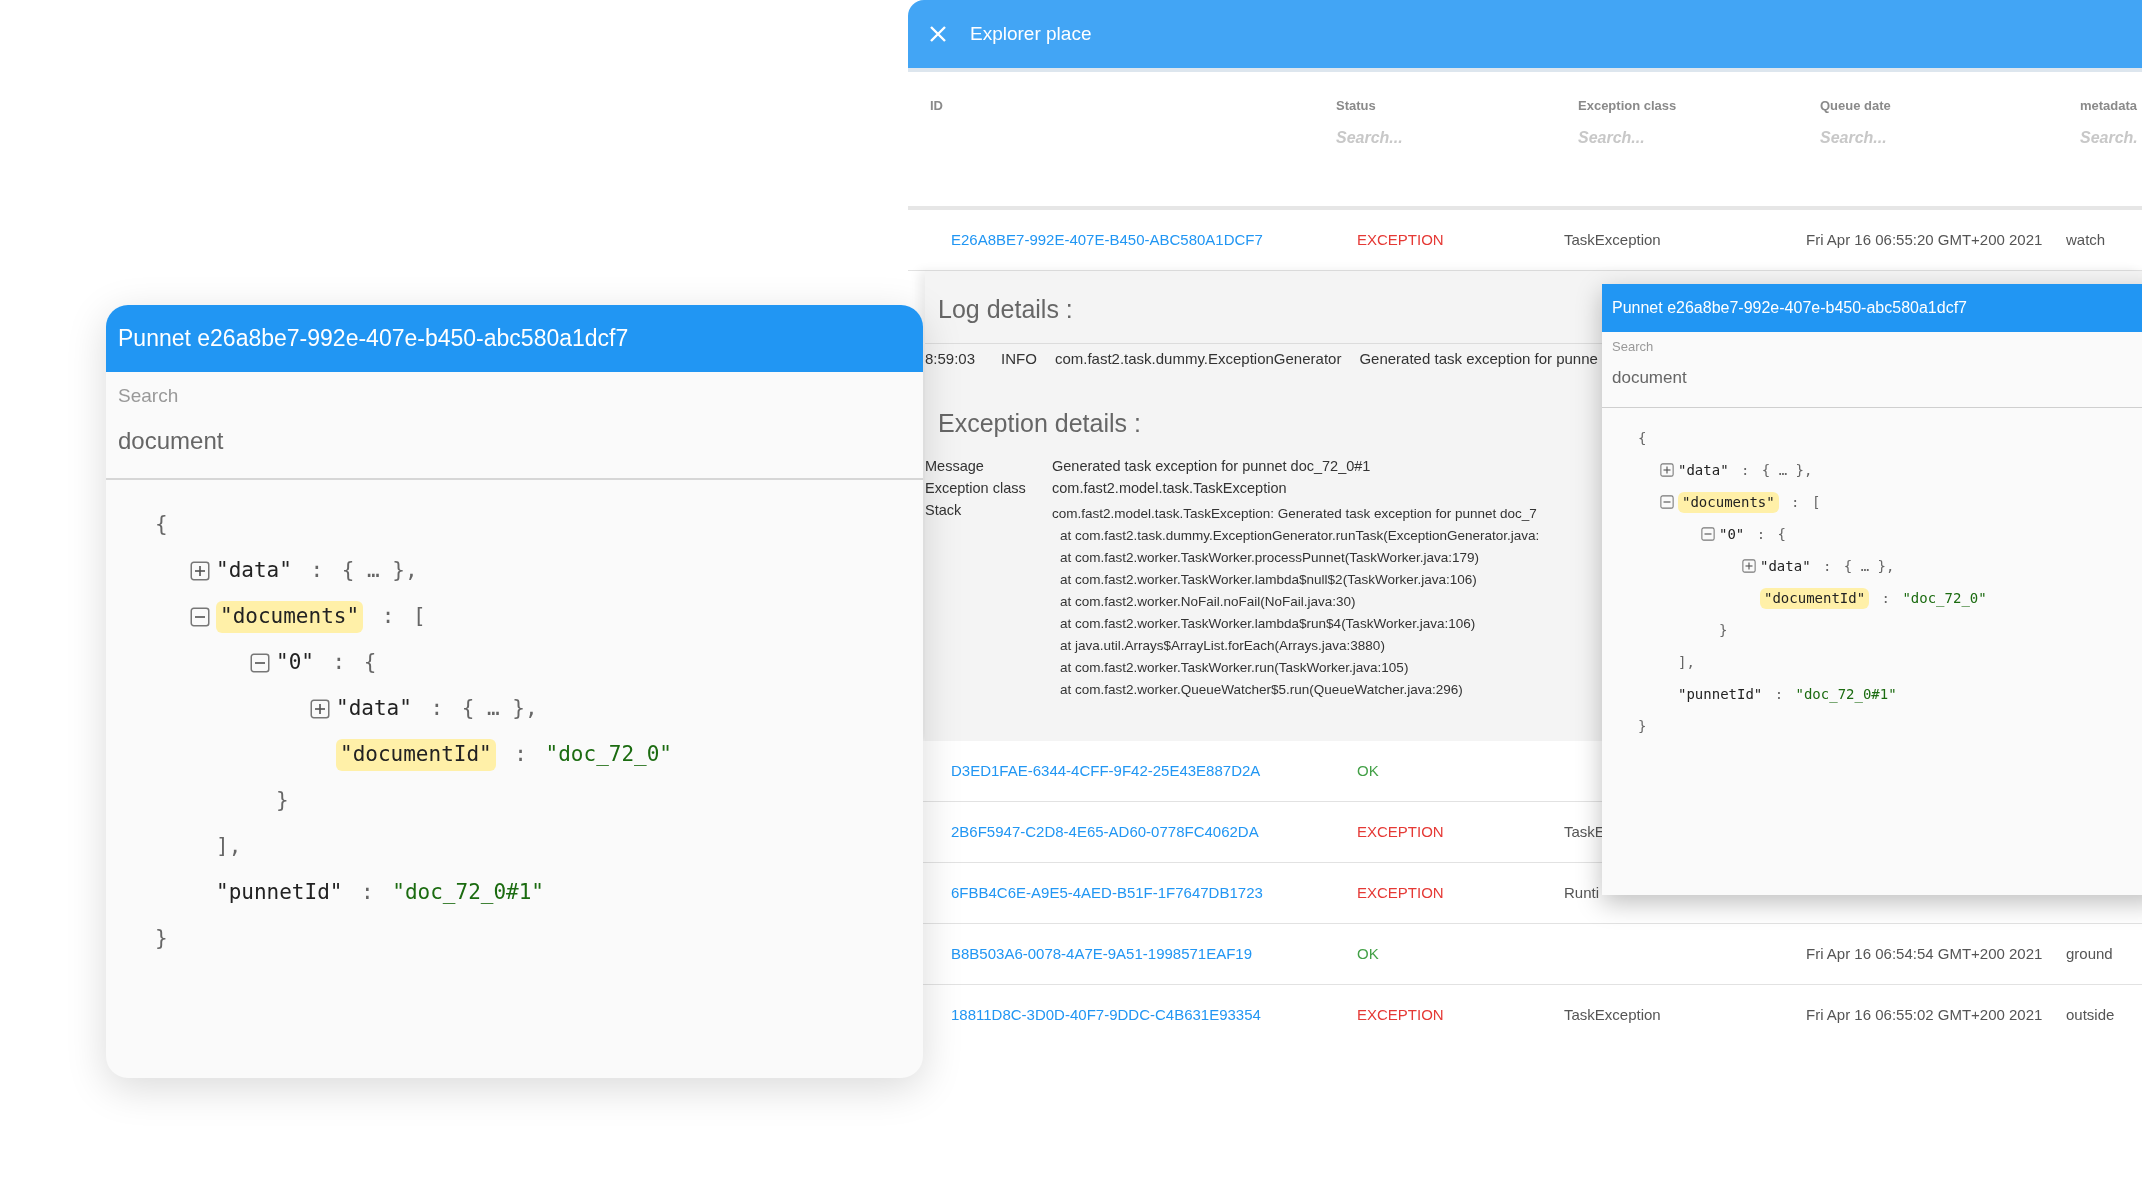 The height and width of the screenshot is (1184, 2142). Describe the element at coordinates (1222, 646) in the screenshot. I see `stack-line: at java.util.Arrays$ArrayList.forEach(Arrays.java:3880)` at that location.